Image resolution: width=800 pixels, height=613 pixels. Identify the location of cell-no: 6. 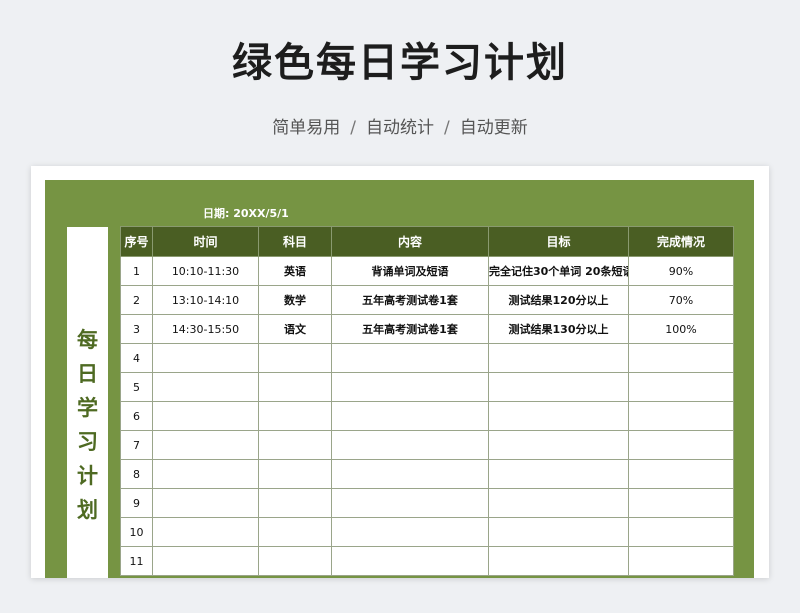
(136, 416).